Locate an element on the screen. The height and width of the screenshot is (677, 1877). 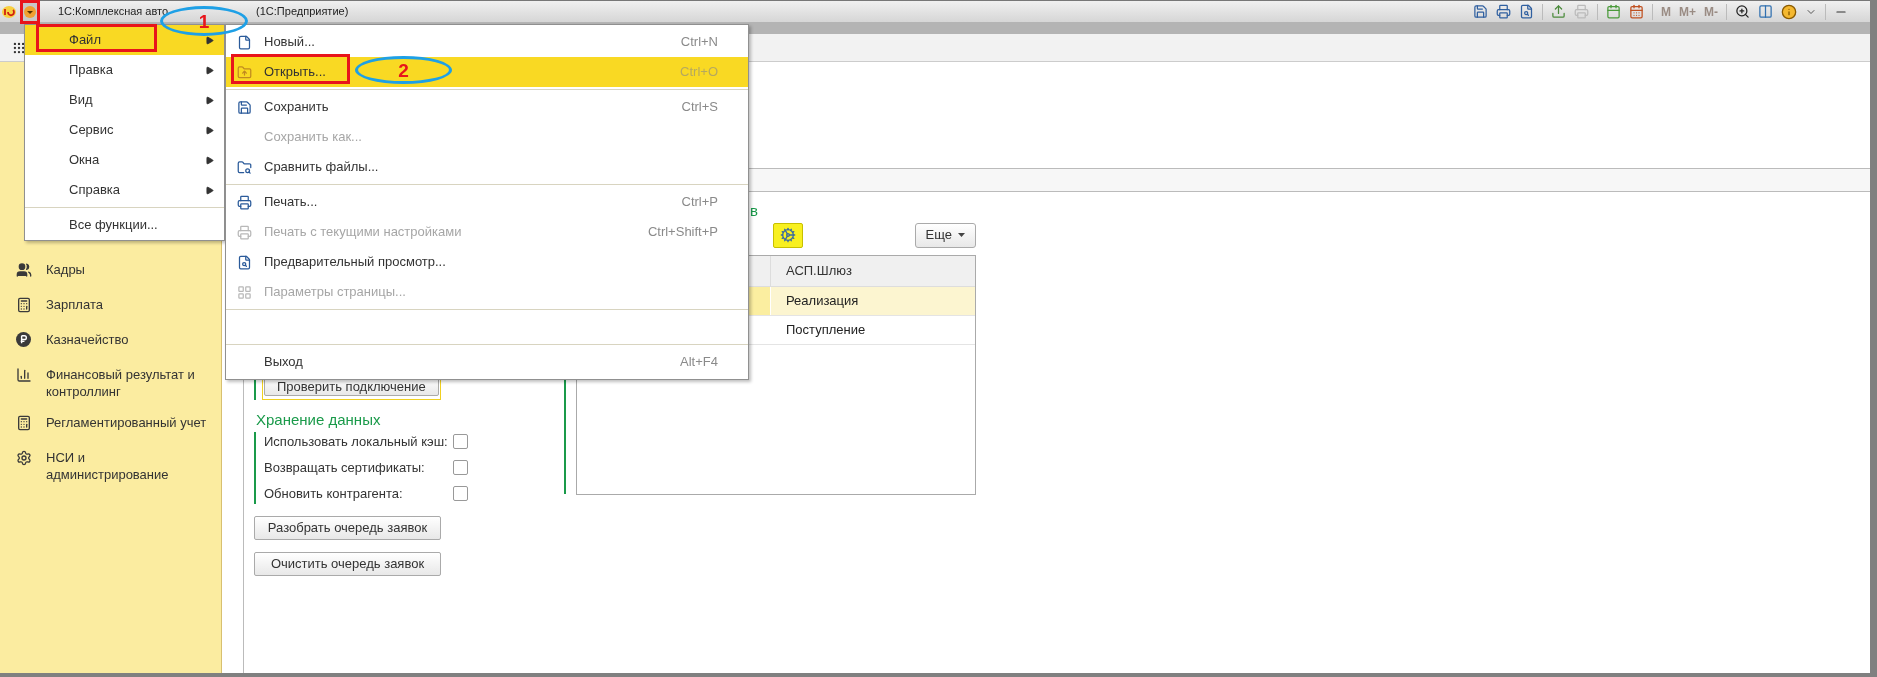
action-button: Разобрать очередь заявок is located at coordinates (347, 527).